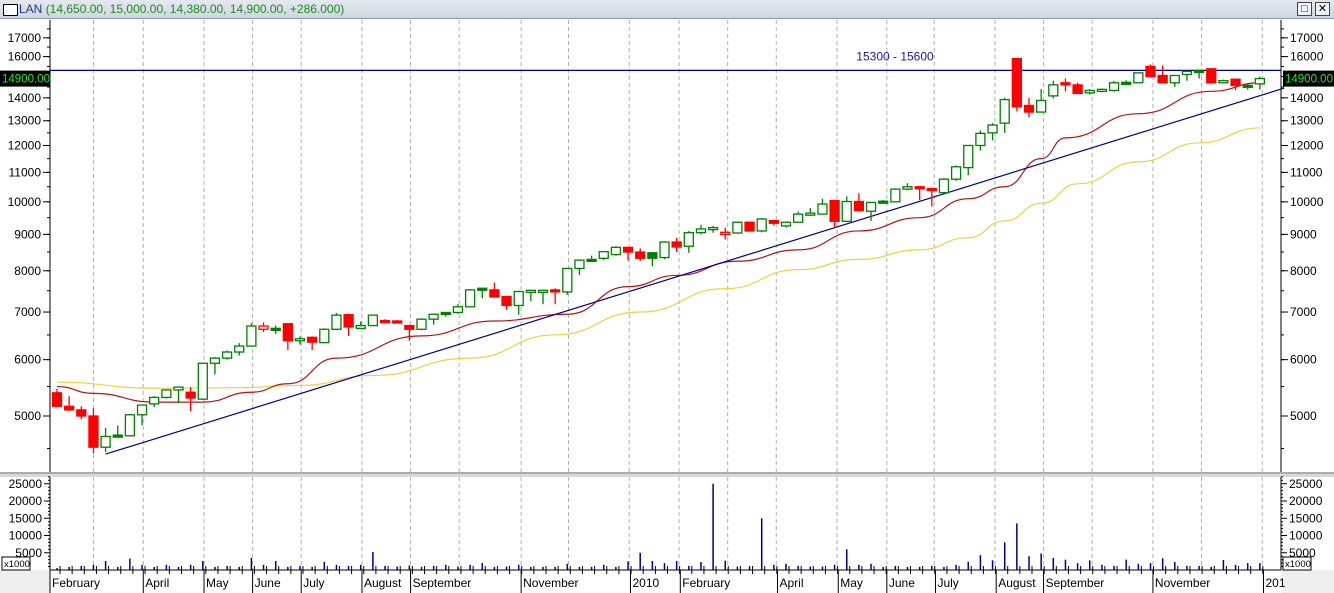 This screenshot has height=593, width=1334. What do you see at coordinates (27, 234) in the screenshot?
I see `price-tick-label-left: 9000` at bounding box center [27, 234].